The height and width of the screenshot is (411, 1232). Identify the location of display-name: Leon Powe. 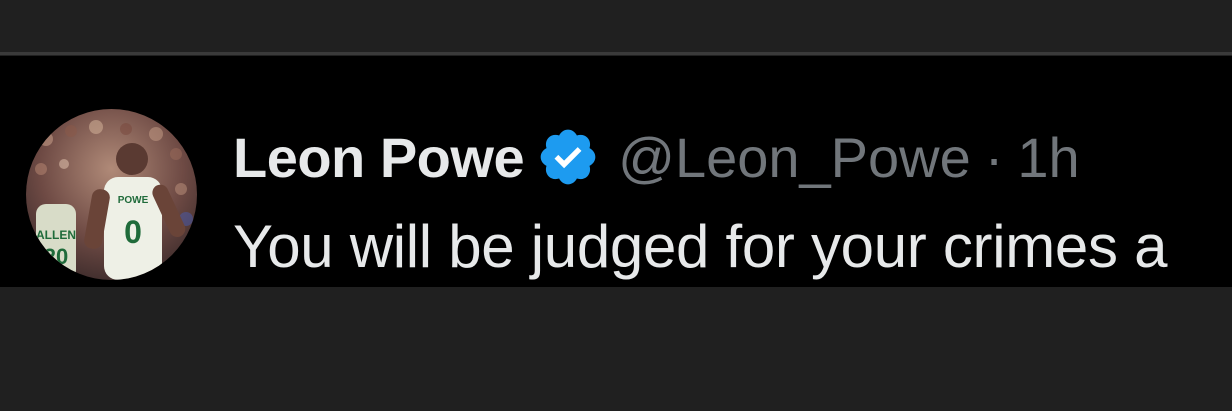
(379, 157).